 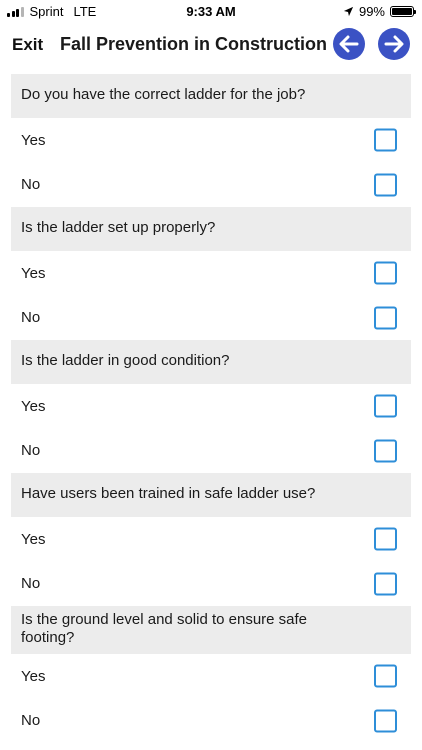 What do you see at coordinates (211, 584) in the screenshot?
I see `answer-no-4: No` at bounding box center [211, 584].